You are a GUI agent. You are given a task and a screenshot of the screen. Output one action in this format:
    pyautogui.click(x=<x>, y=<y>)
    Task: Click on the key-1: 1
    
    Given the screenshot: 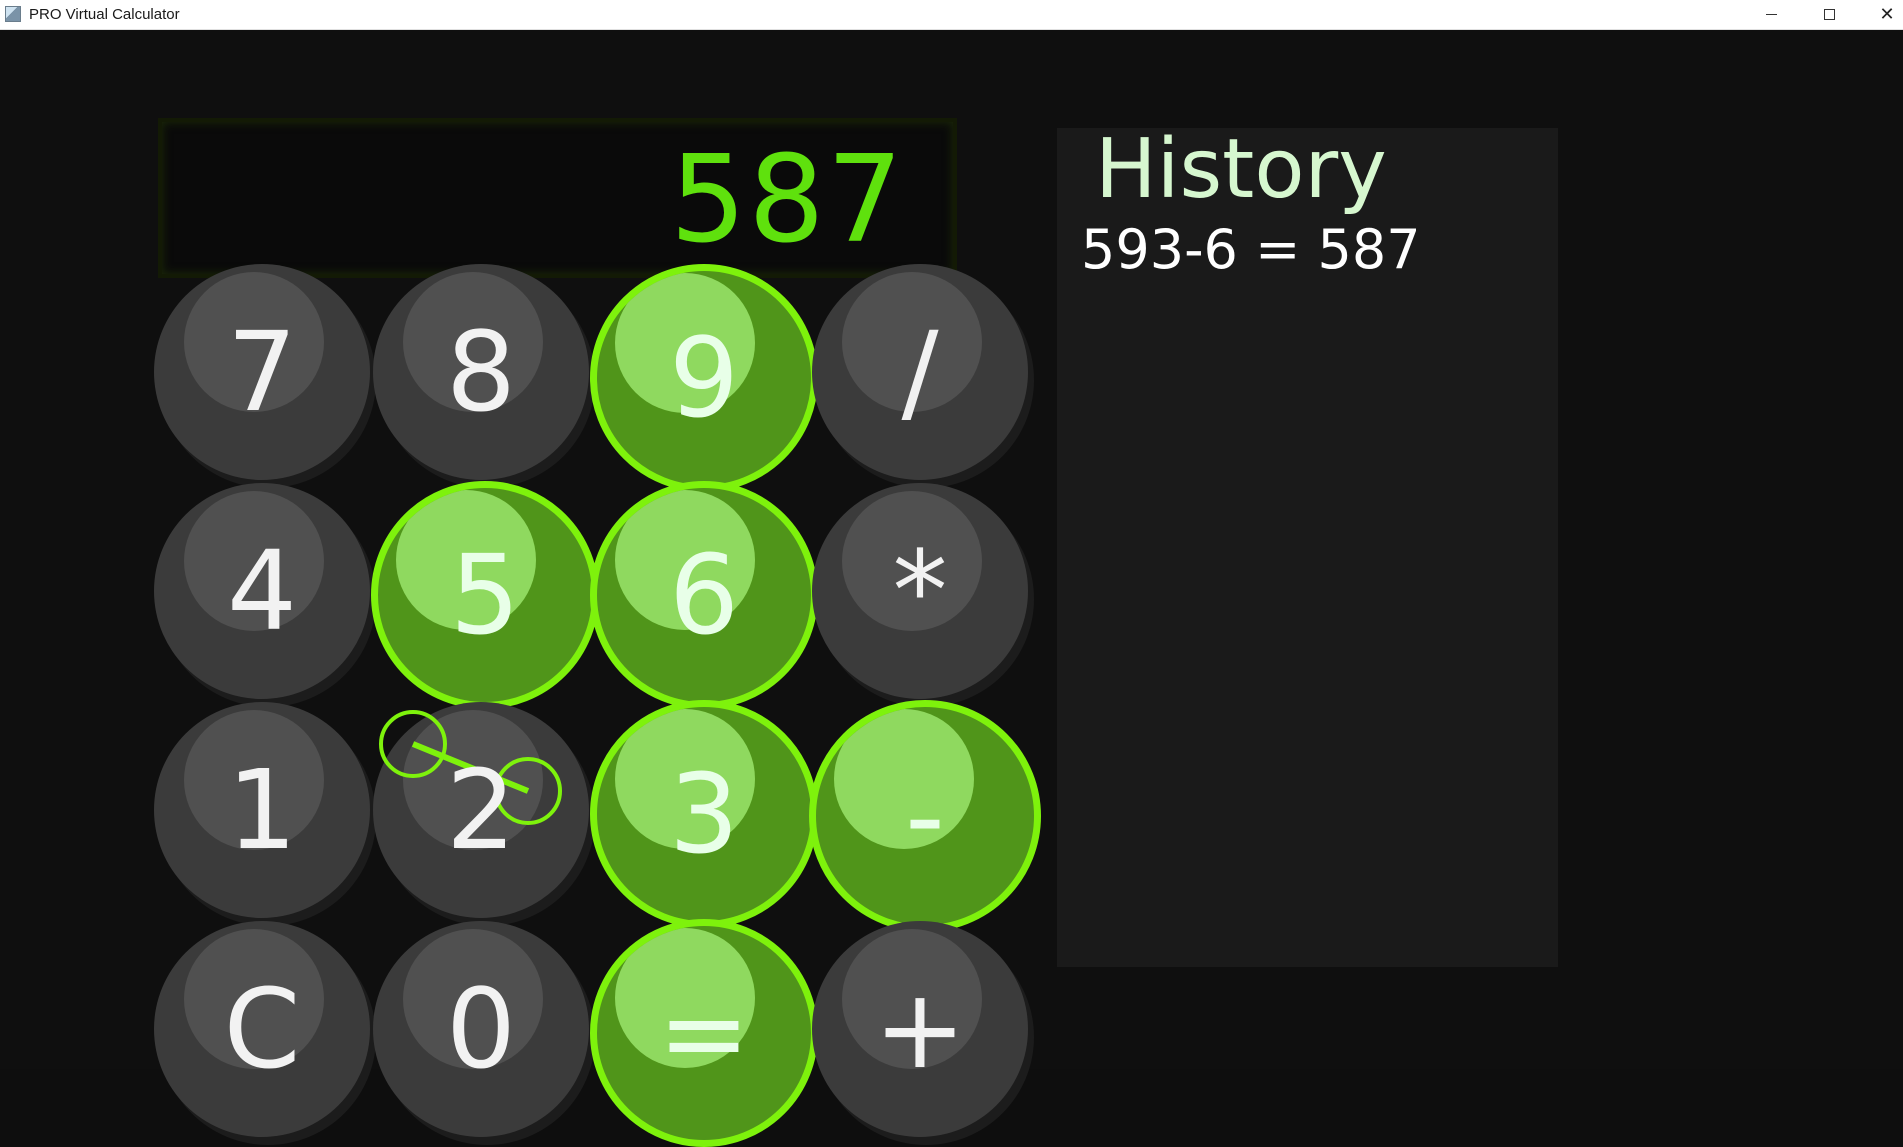 What is the action you would take?
    pyautogui.click(x=262, y=810)
    